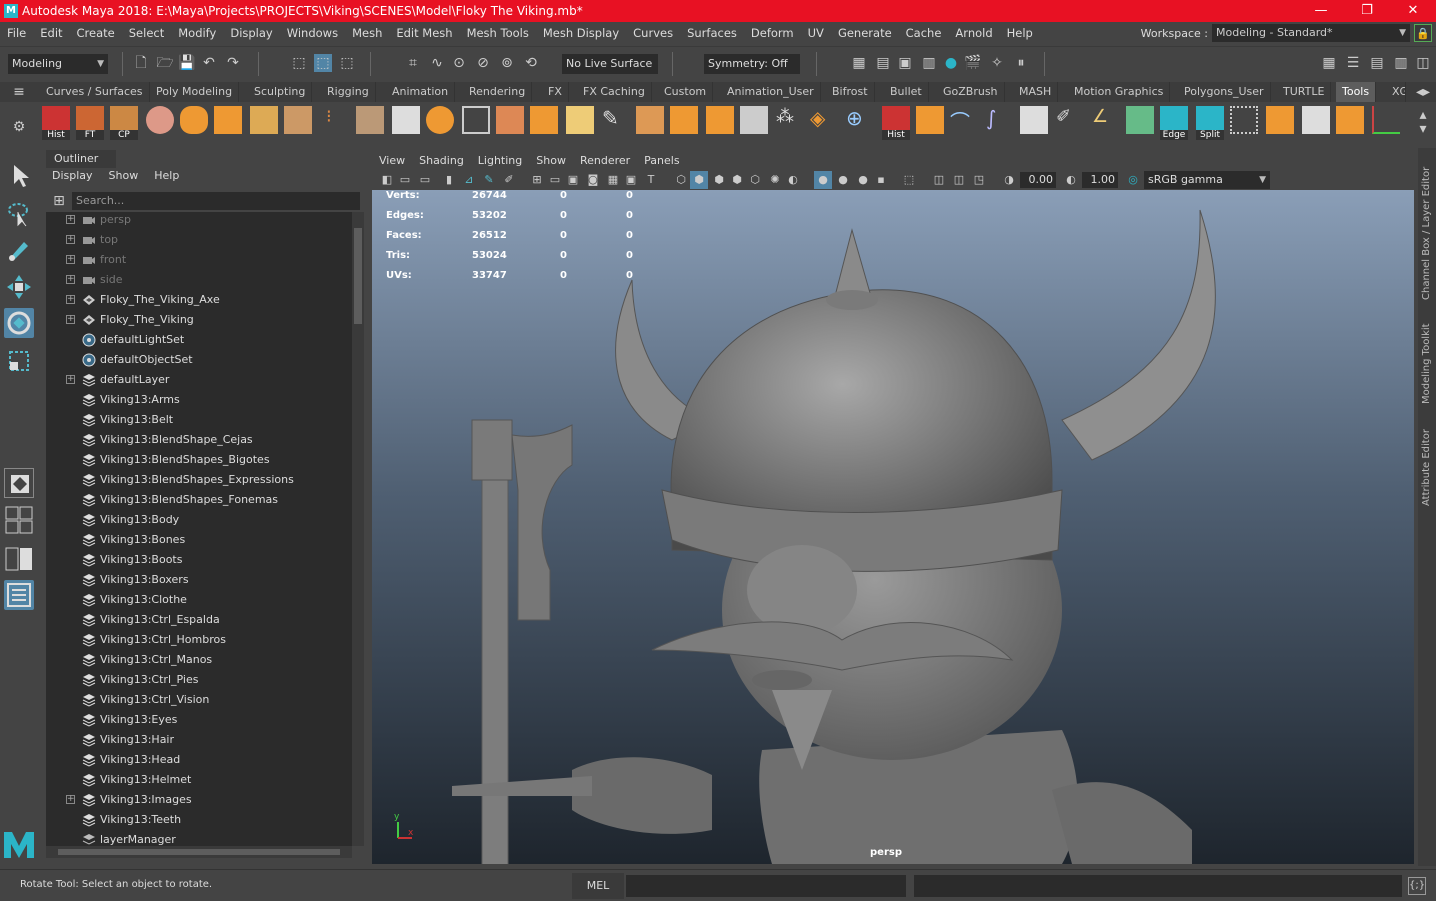 The height and width of the screenshot is (901, 1436). Describe the element at coordinates (930, 120) in the screenshot. I see `wedge-icon` at that location.